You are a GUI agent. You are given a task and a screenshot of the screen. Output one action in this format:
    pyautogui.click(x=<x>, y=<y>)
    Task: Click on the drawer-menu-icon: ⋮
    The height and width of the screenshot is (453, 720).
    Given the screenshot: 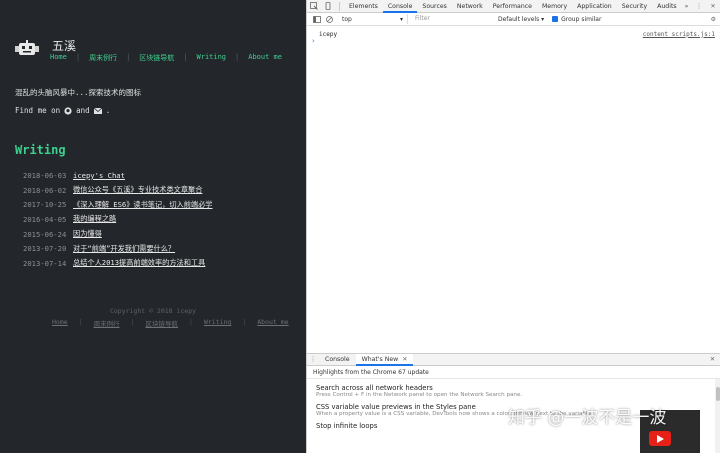 What is the action you would take?
    pyautogui.click(x=313, y=359)
    